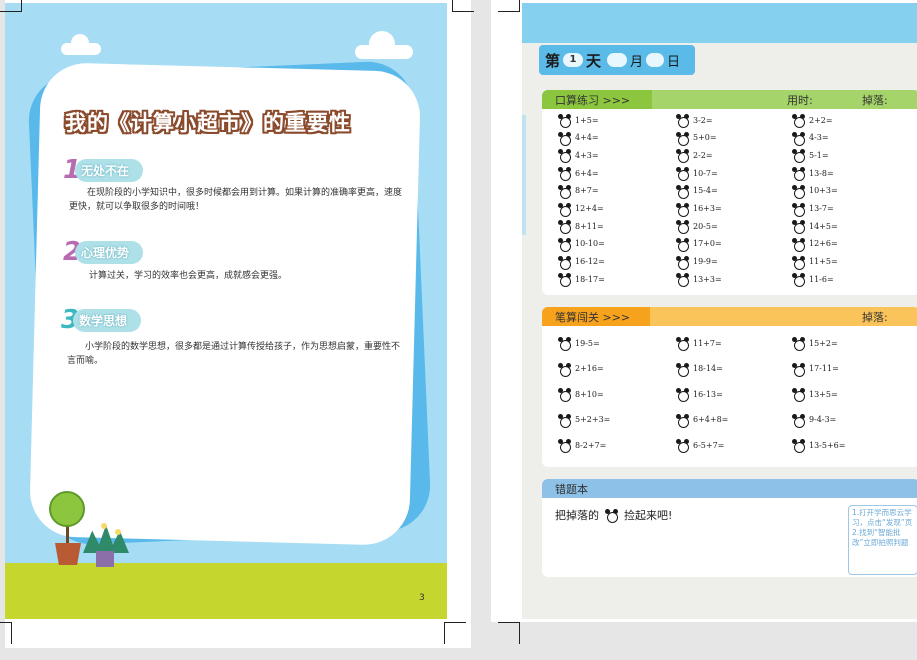 Image resolution: width=917 pixels, height=660 pixels. I want to click on problem-text: 19-9=, so click(705, 262).